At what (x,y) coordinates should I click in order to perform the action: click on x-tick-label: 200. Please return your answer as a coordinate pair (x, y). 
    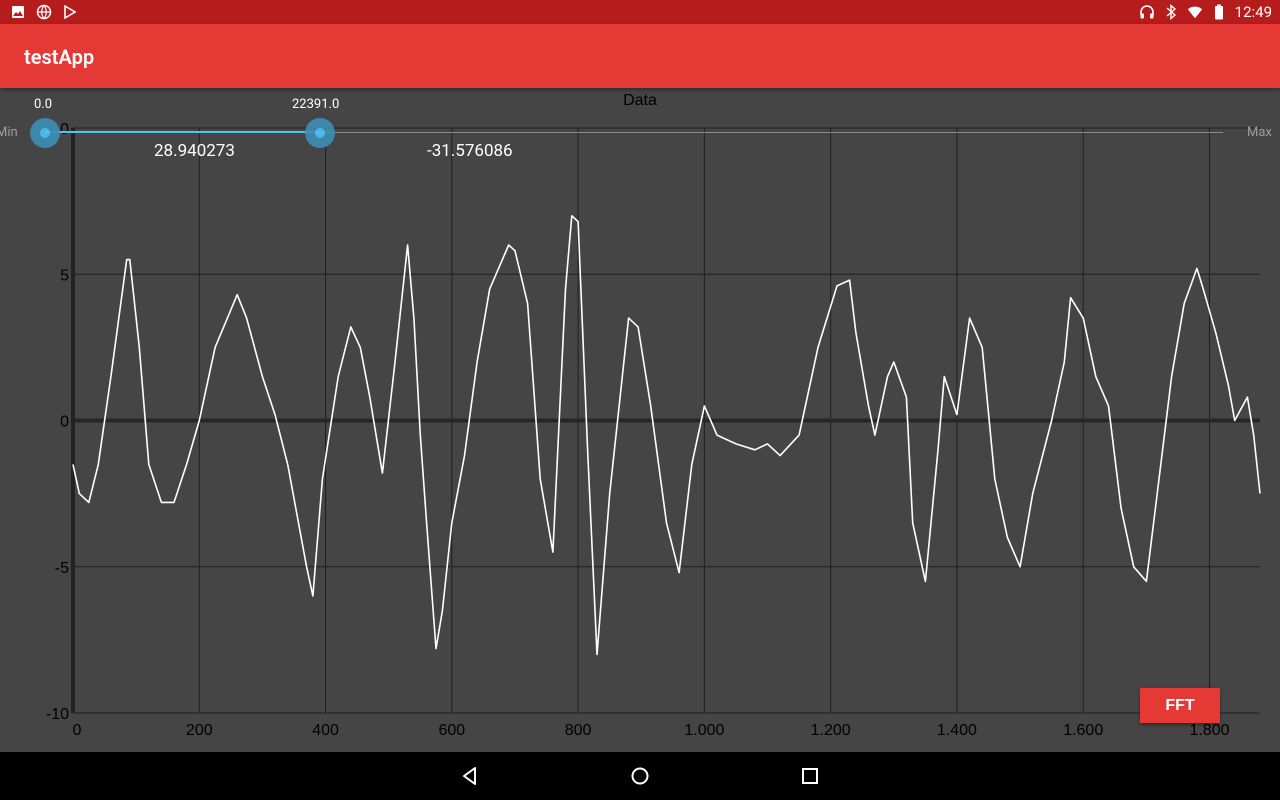
    Looking at the image, I should click on (199, 730).